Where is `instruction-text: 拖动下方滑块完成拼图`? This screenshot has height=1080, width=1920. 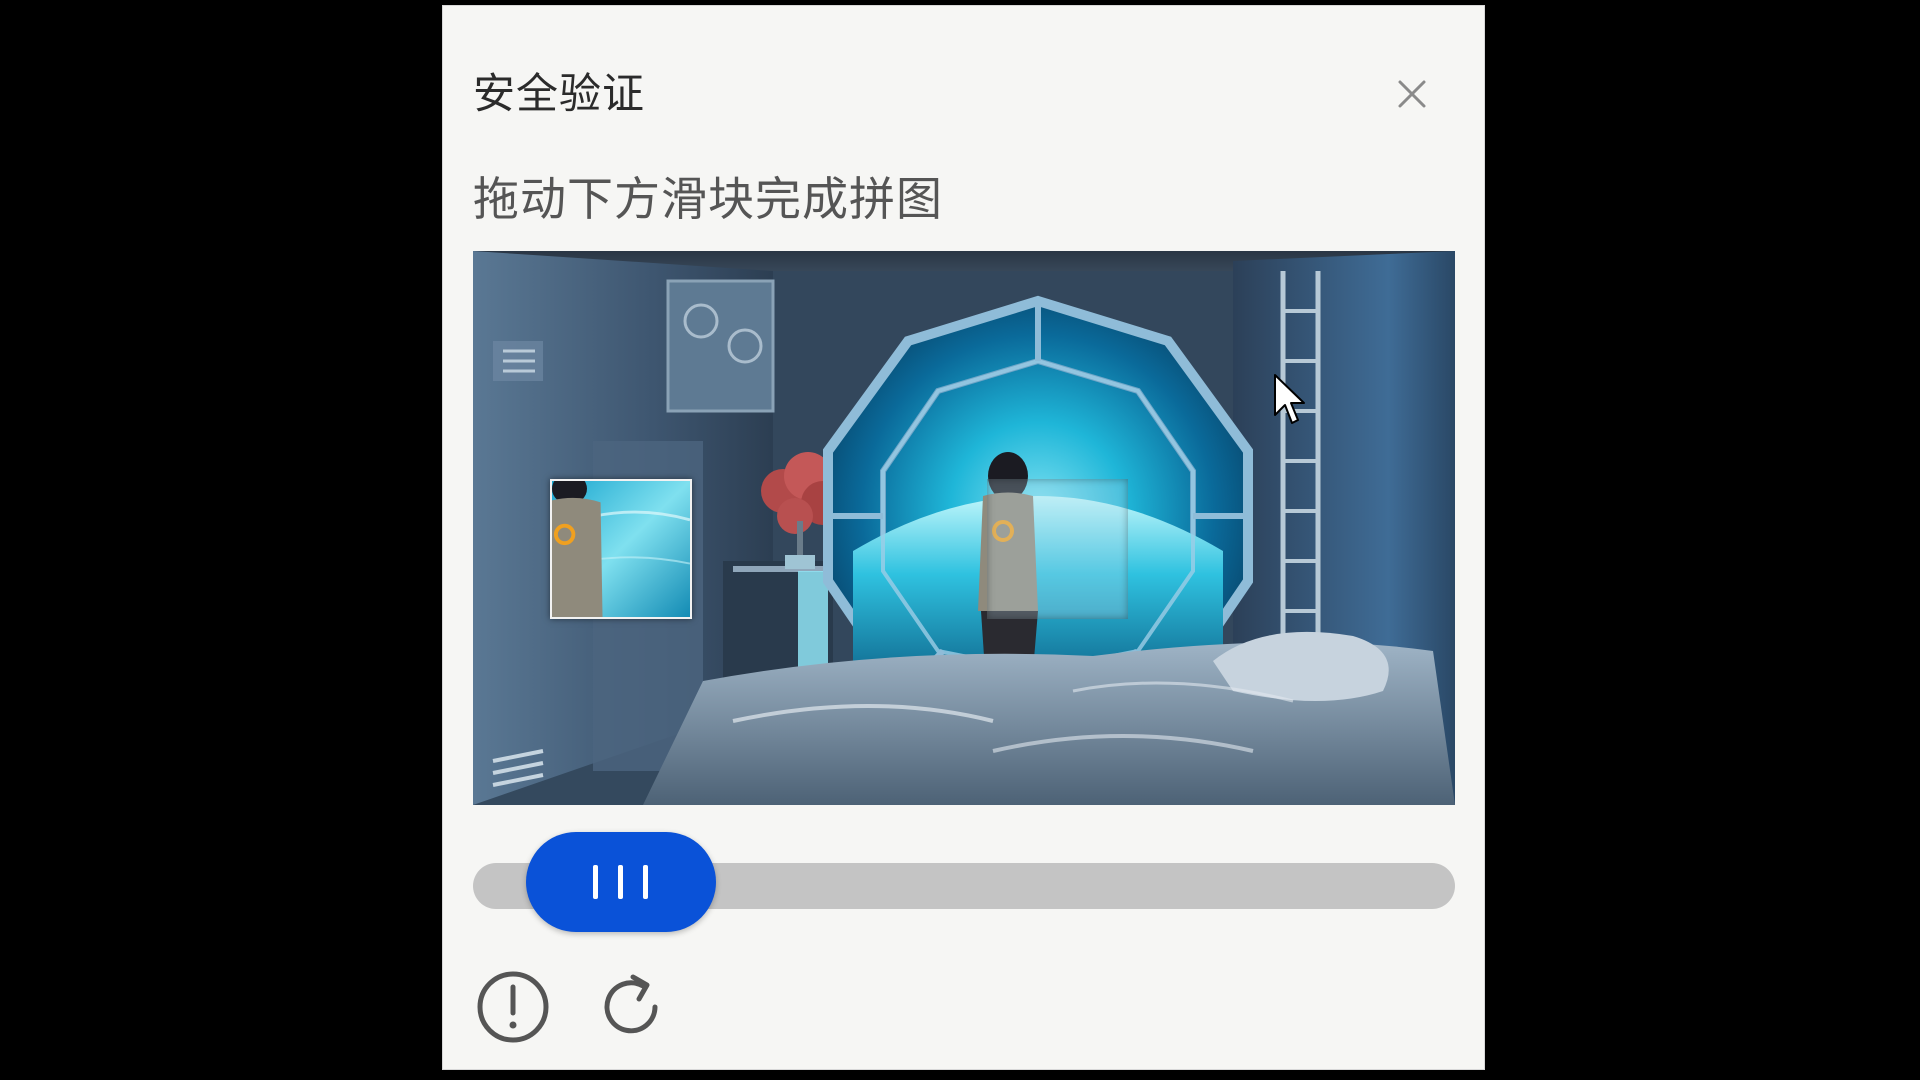 instruction-text: 拖动下方滑块完成拼图 is located at coordinates (708, 199).